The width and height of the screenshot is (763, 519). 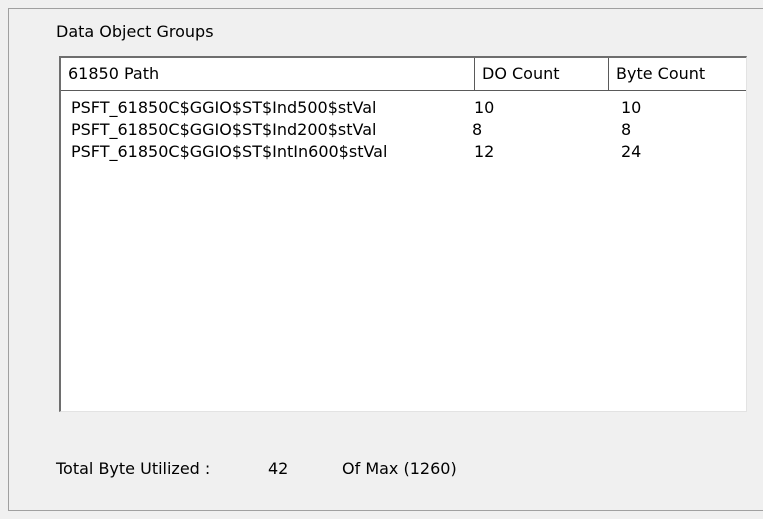 What do you see at coordinates (542, 74) in the screenshot?
I see `column-header-do-count: DO Count` at bounding box center [542, 74].